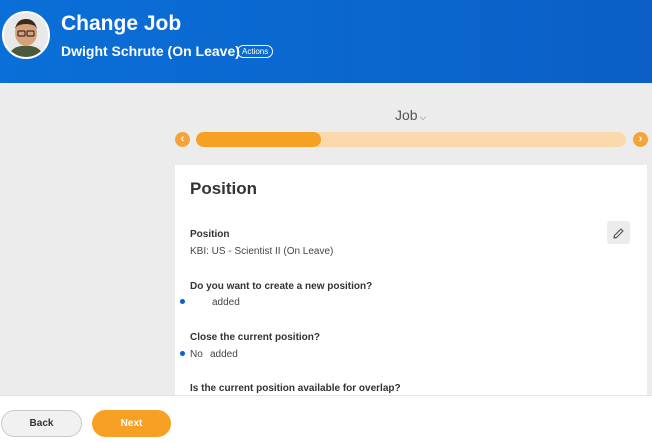 This screenshot has height=443, width=652. I want to click on card-title: Position, so click(224, 188).